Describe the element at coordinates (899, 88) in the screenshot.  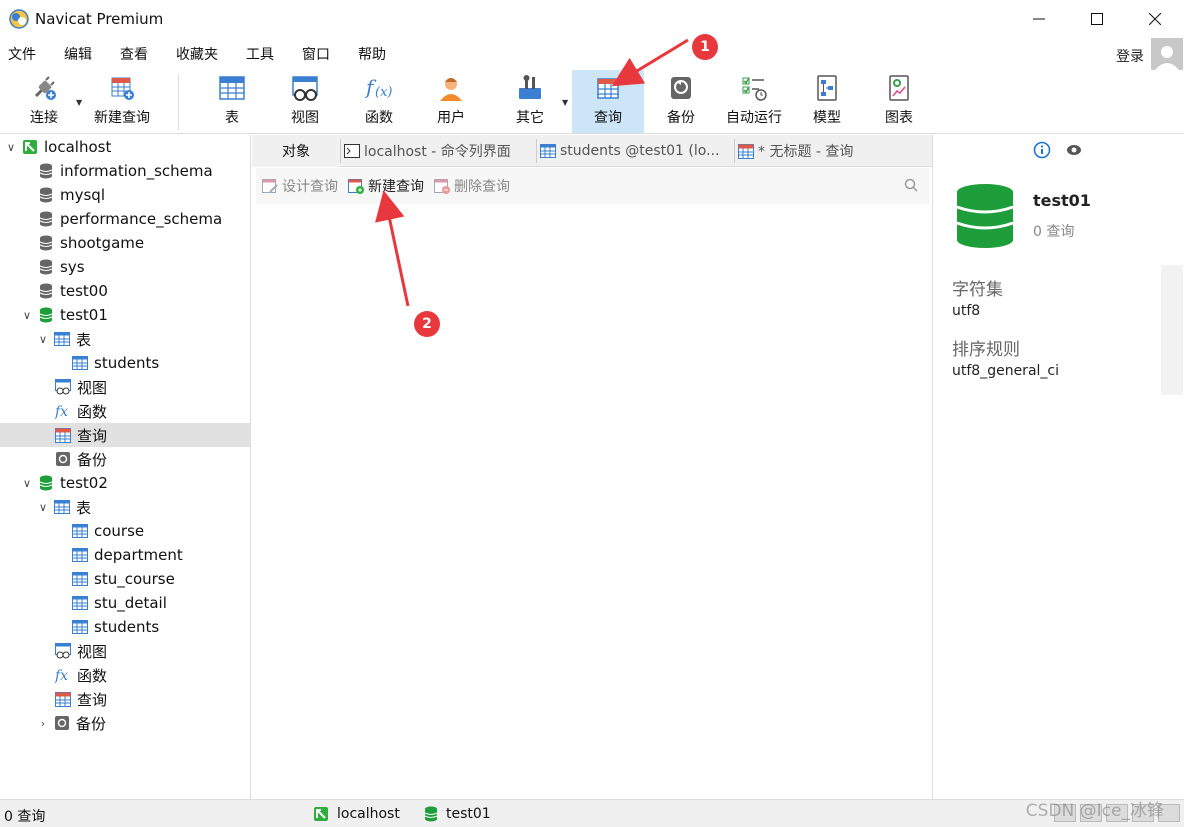
I see `chart-icon` at that location.